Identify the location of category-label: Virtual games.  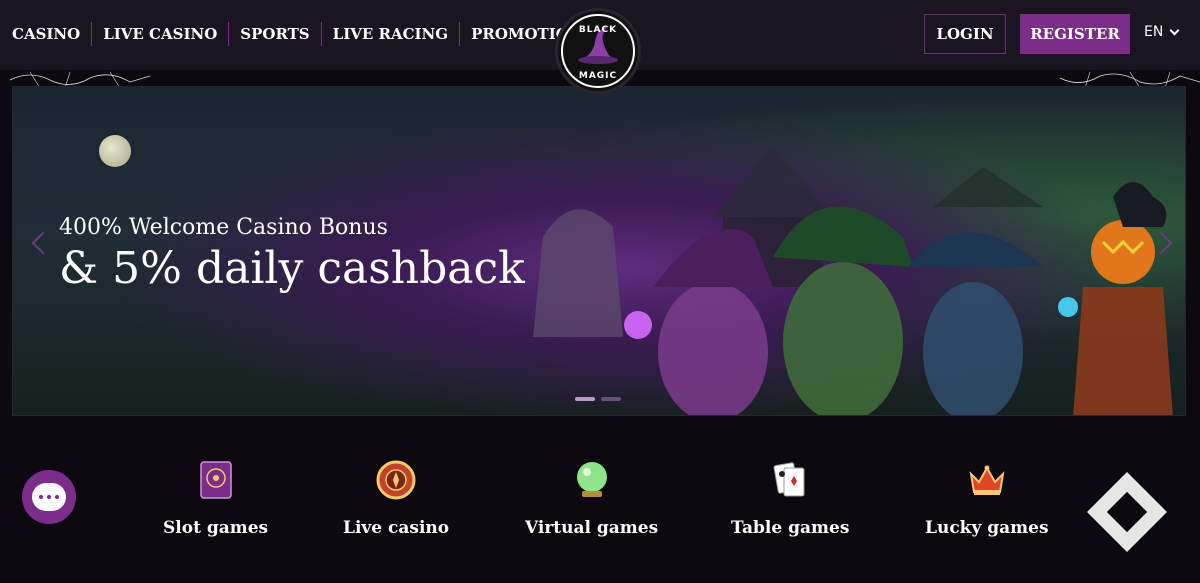
(592, 528).